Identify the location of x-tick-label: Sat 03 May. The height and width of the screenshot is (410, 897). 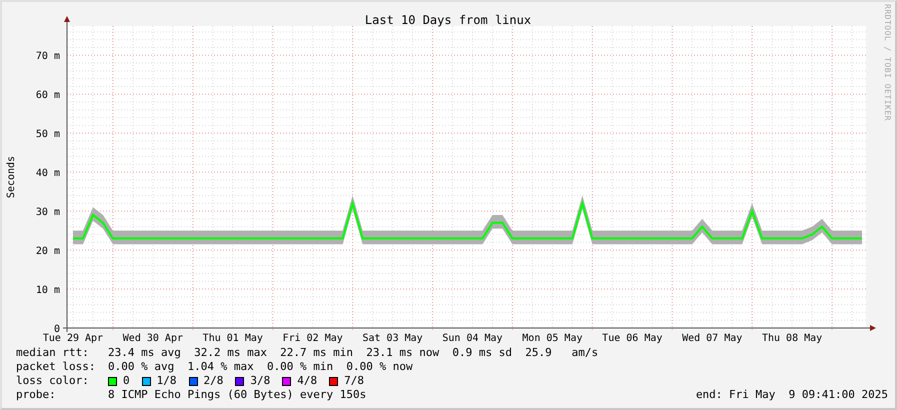
(392, 338).